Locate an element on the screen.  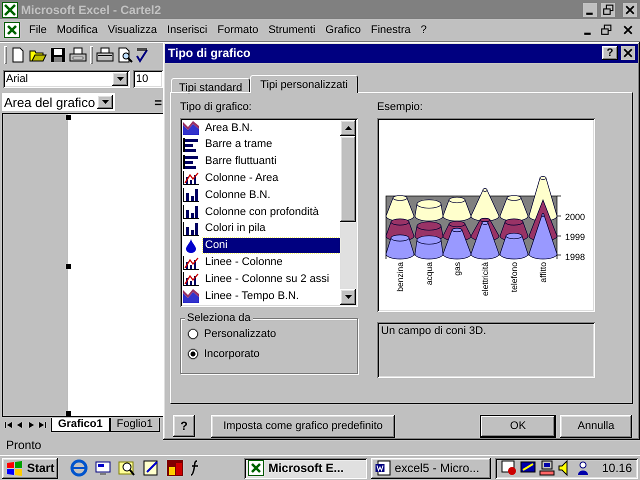
area-chart-icon is located at coordinates (191, 128).